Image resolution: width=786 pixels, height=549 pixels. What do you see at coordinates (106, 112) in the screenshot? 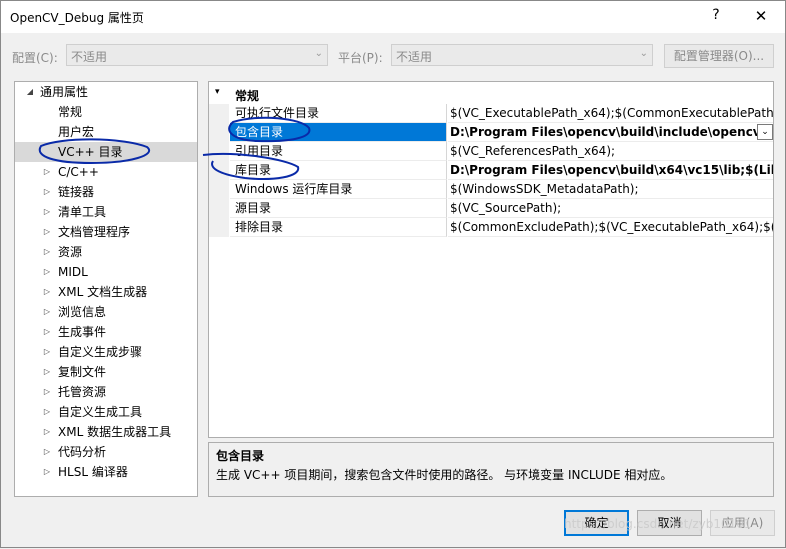
I see `tree-item: 常规` at bounding box center [106, 112].